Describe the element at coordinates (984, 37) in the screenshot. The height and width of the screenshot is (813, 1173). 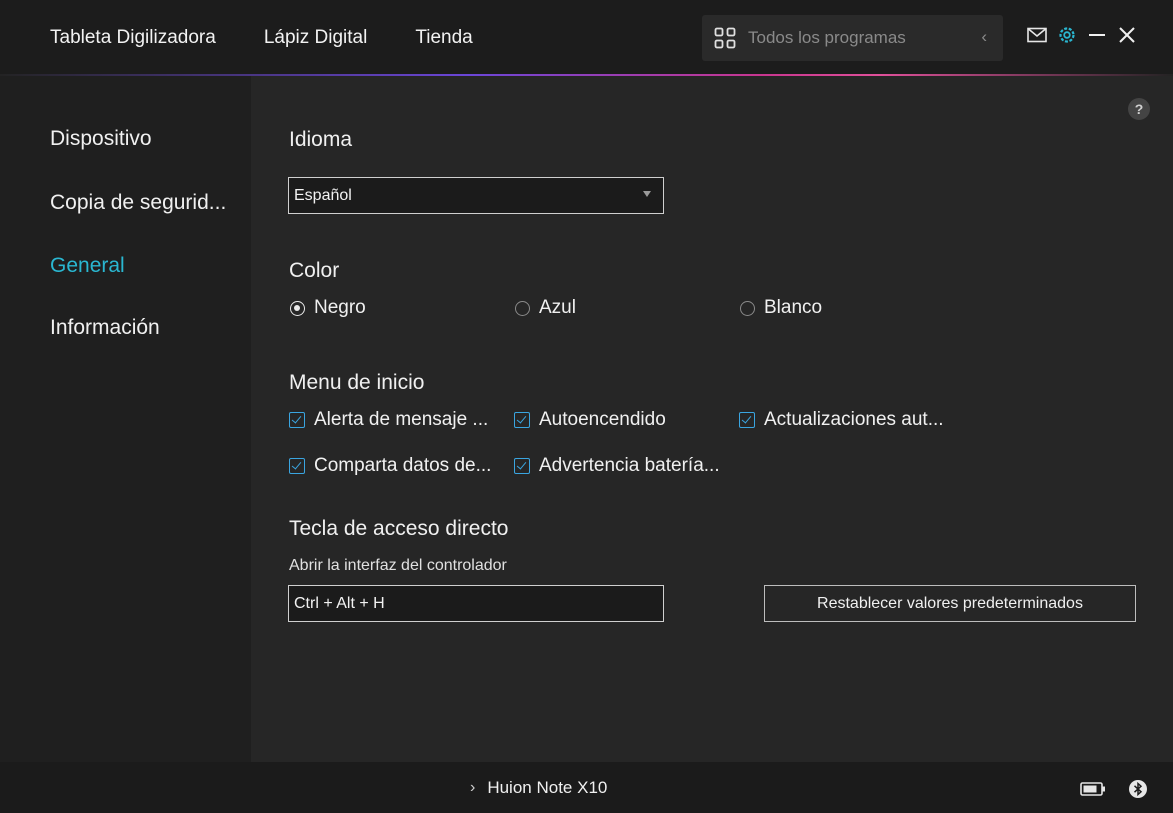
I see `chevron-left-icon: ‹` at that location.